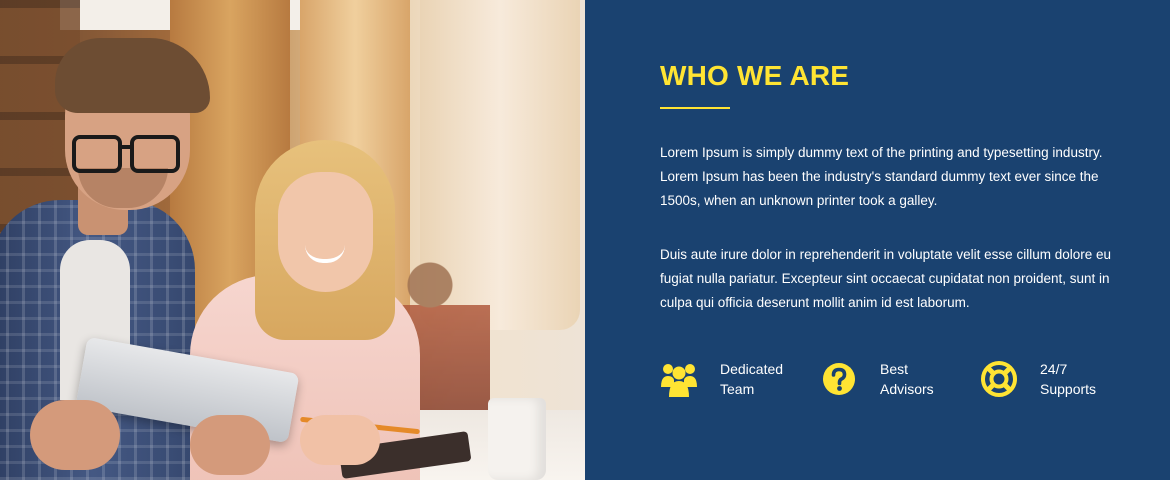 This screenshot has width=1170, height=480. What do you see at coordinates (1054, 369) in the screenshot?
I see `feature-label-line1: 24/7` at bounding box center [1054, 369].